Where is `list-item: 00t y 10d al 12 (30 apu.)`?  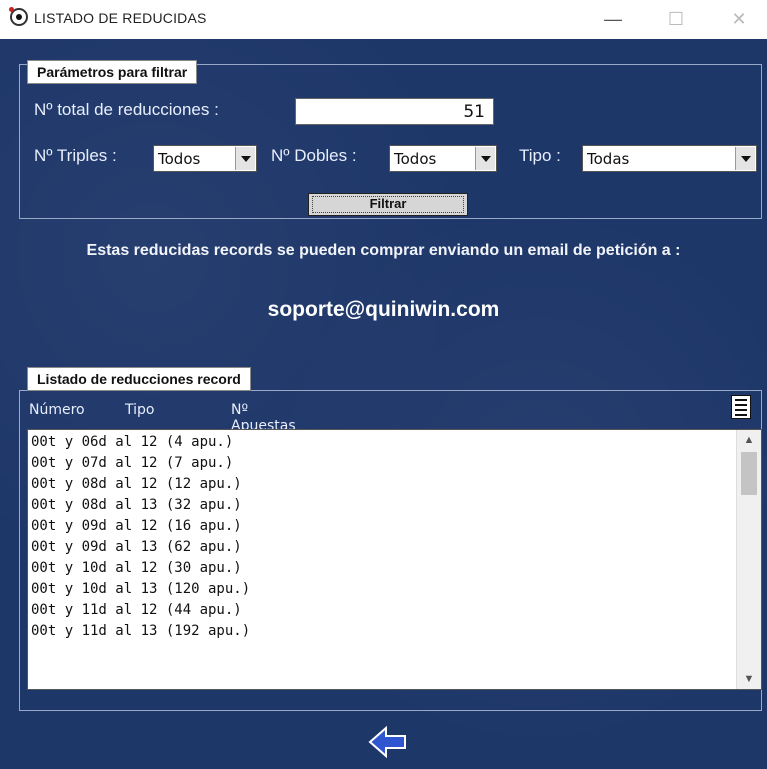 list-item: 00t y 10d al 12 (30 apu.) is located at coordinates (382, 568).